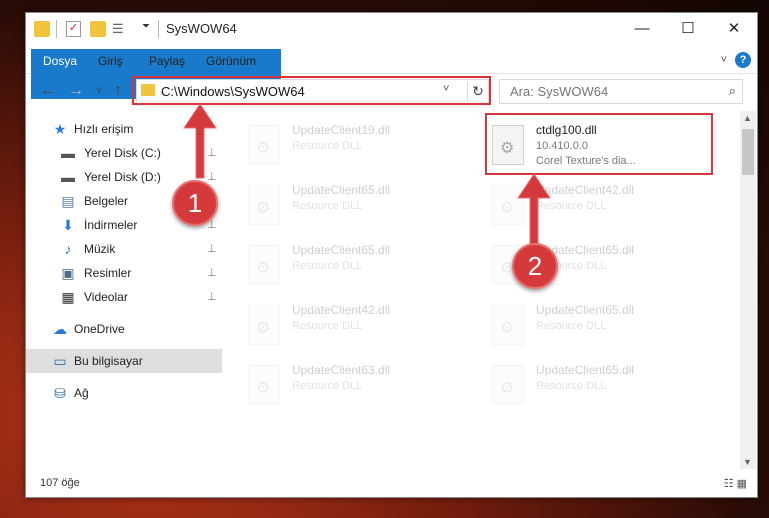 The width and height of the screenshot is (769, 518). I want to click on arrow-2-icon, so click(534, 212).